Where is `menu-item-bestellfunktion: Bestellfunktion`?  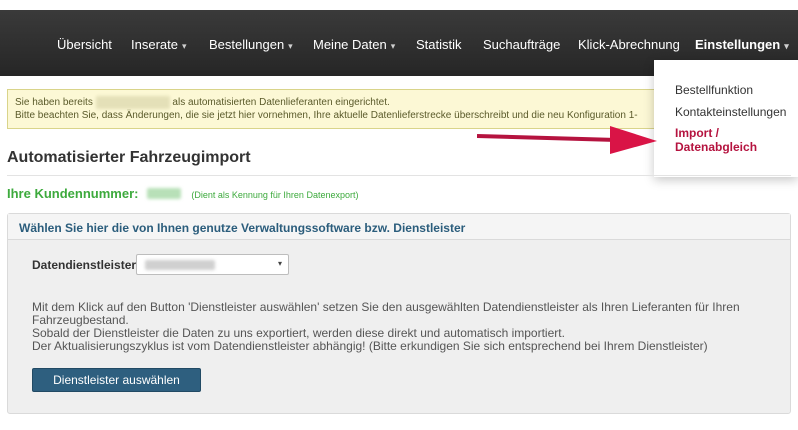
menu-item-bestellfunktion: Bestellfunktion is located at coordinates (714, 90).